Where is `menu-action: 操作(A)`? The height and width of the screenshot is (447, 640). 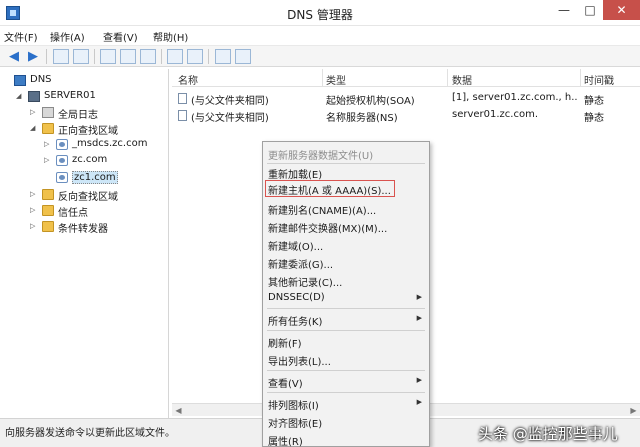 menu-action: 操作(A) is located at coordinates (67, 36).